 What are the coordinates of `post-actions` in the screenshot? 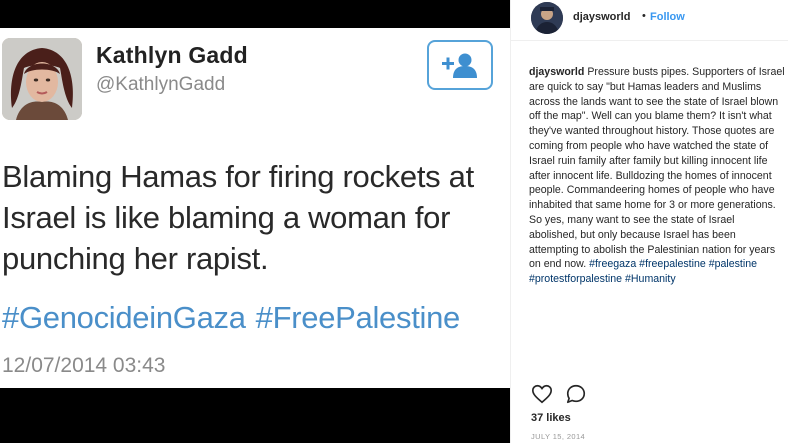 It's located at (561, 394).